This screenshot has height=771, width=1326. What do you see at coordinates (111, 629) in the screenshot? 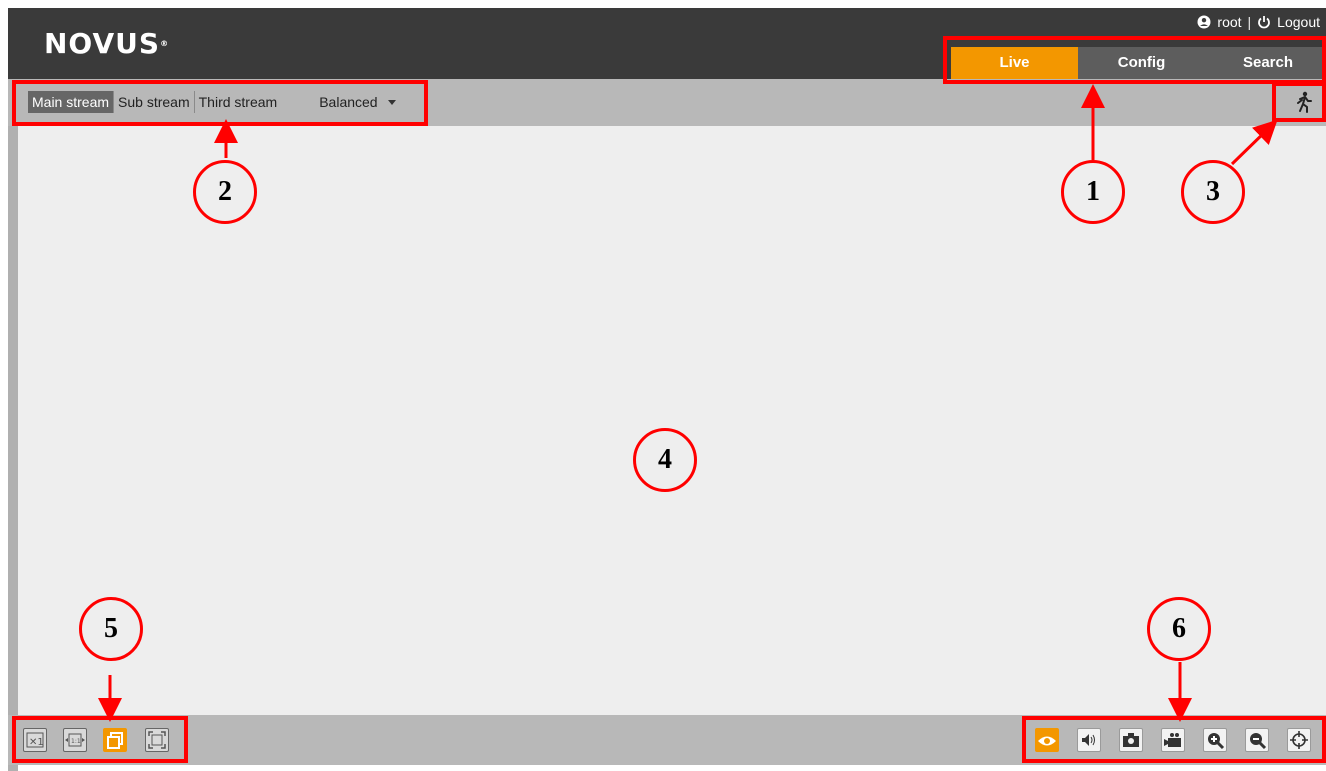
I see `annotation-5: 5` at bounding box center [111, 629].